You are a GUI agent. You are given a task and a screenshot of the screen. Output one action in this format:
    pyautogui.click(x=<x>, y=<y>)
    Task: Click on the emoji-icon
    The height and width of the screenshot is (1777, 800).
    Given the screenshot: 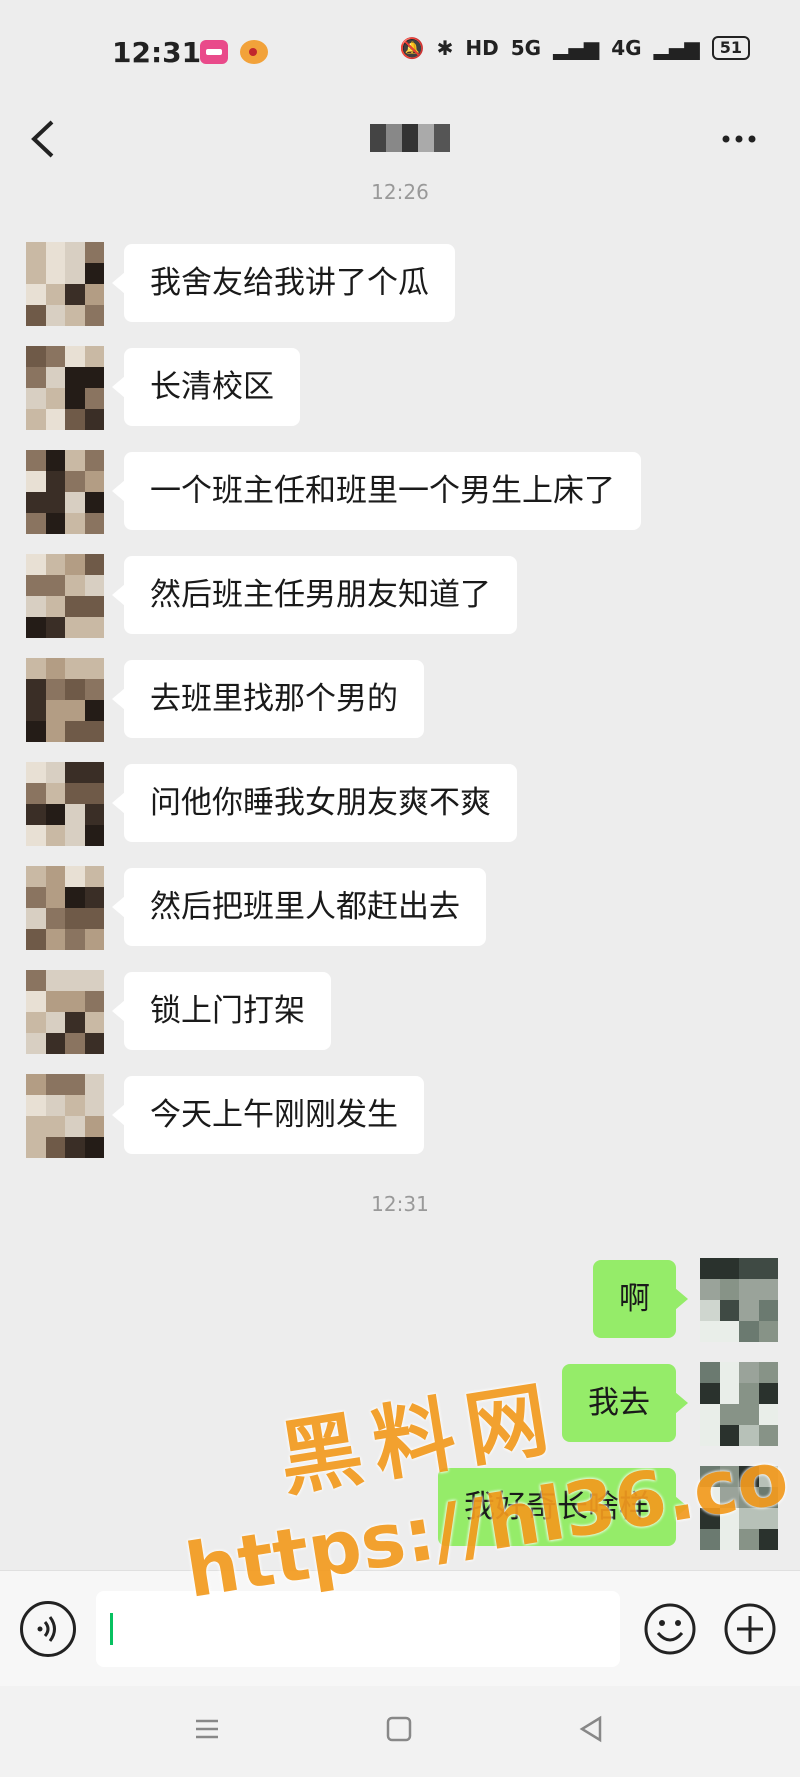 What is the action you would take?
    pyautogui.click(x=670, y=1629)
    